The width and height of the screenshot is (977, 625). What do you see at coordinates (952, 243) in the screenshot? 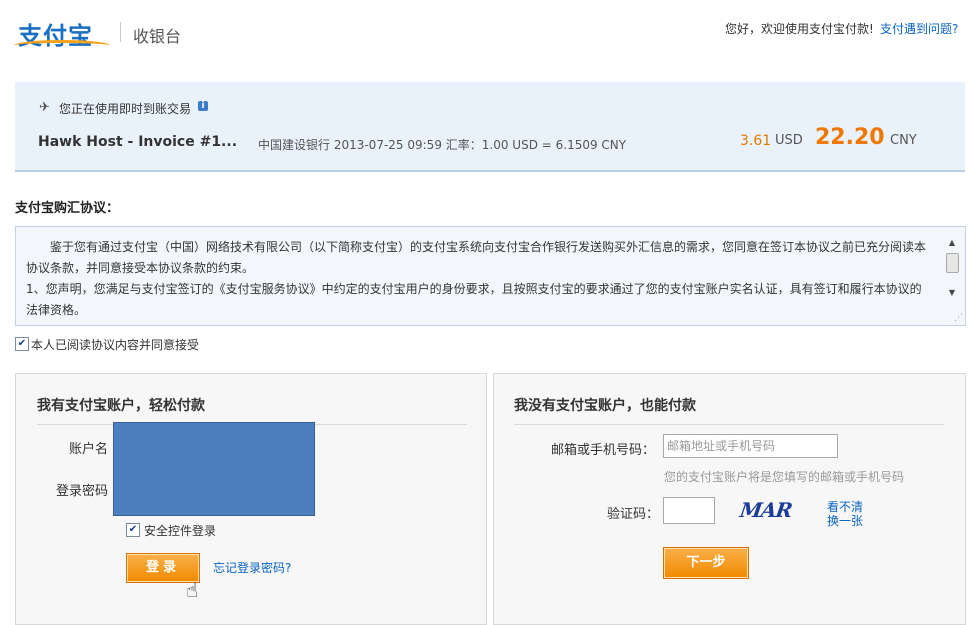
I see `scroll-up-arrow-icon: ▲` at bounding box center [952, 243].